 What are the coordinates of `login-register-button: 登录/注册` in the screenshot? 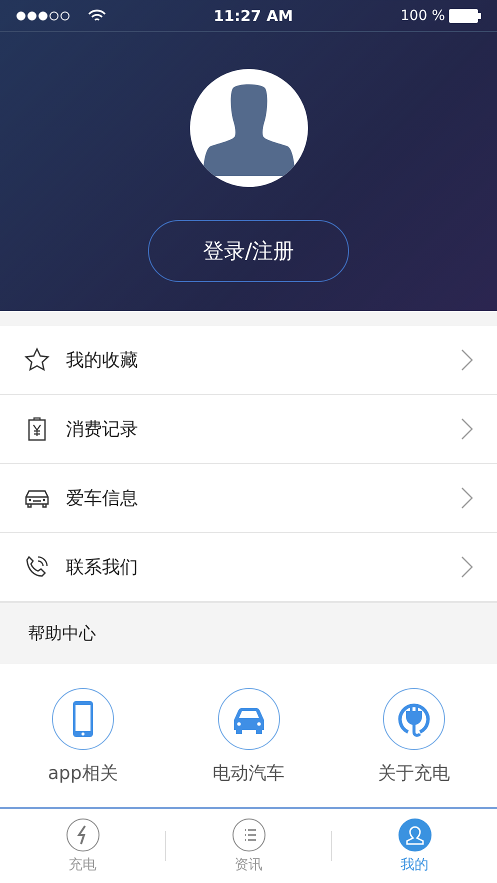 It's located at (248, 251).